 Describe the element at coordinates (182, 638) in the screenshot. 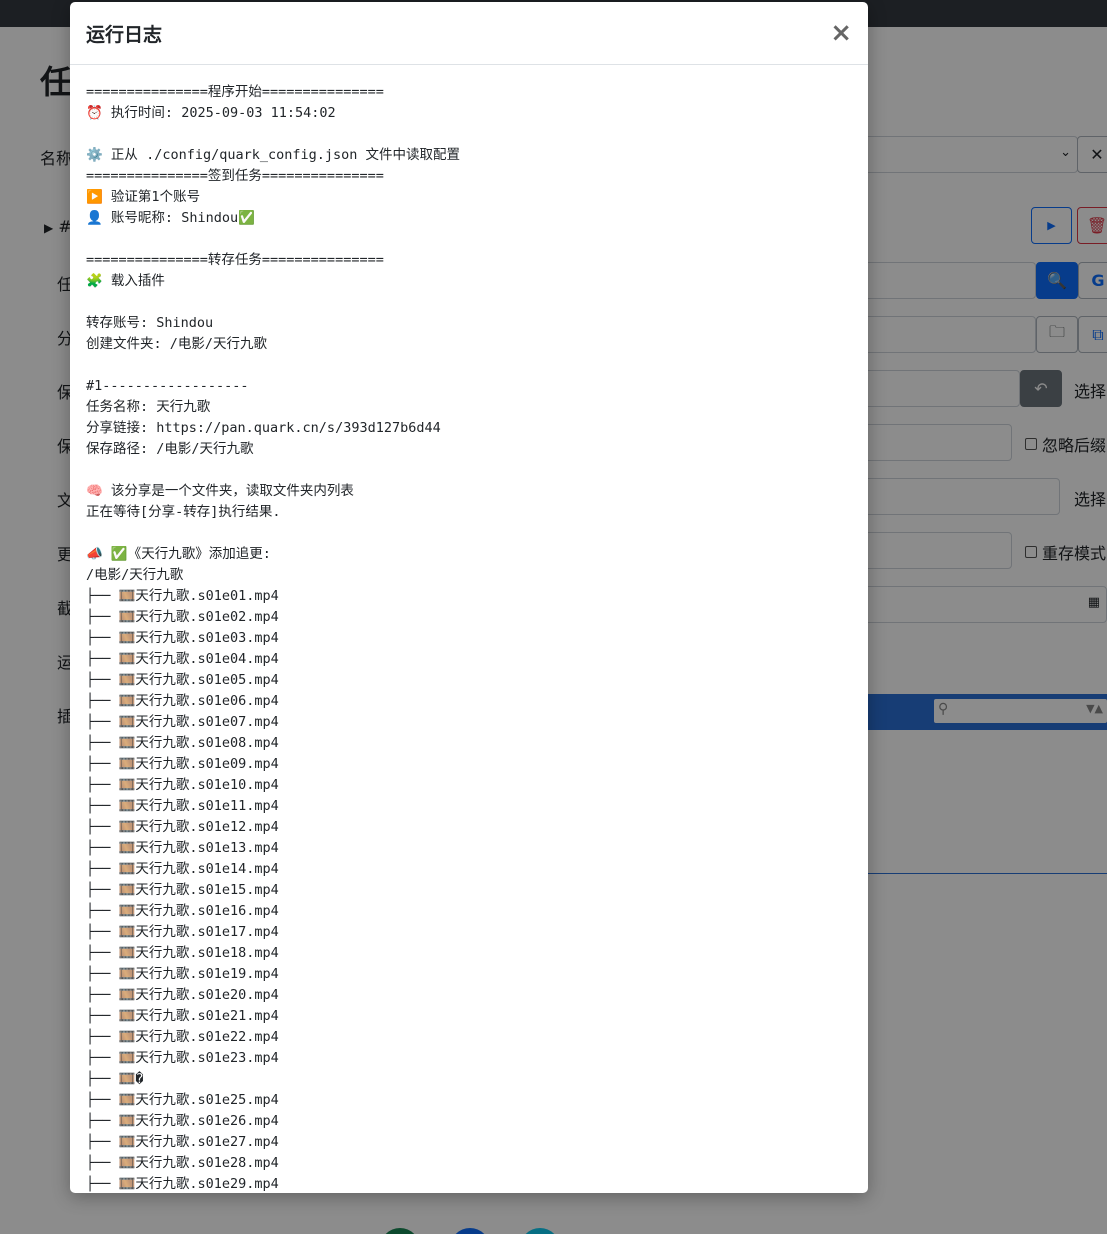

I see `log-line: ├── 🎞️天行九歌.s01e03.mp4` at that location.